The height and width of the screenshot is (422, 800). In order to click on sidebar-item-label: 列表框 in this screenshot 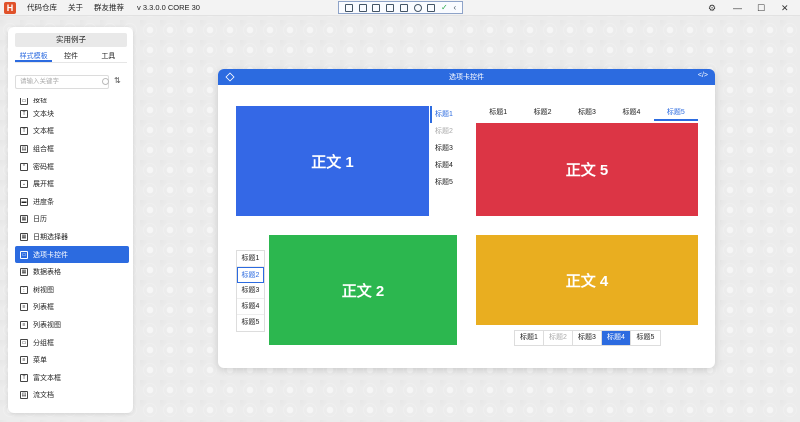, I will do `click(43, 308)`.